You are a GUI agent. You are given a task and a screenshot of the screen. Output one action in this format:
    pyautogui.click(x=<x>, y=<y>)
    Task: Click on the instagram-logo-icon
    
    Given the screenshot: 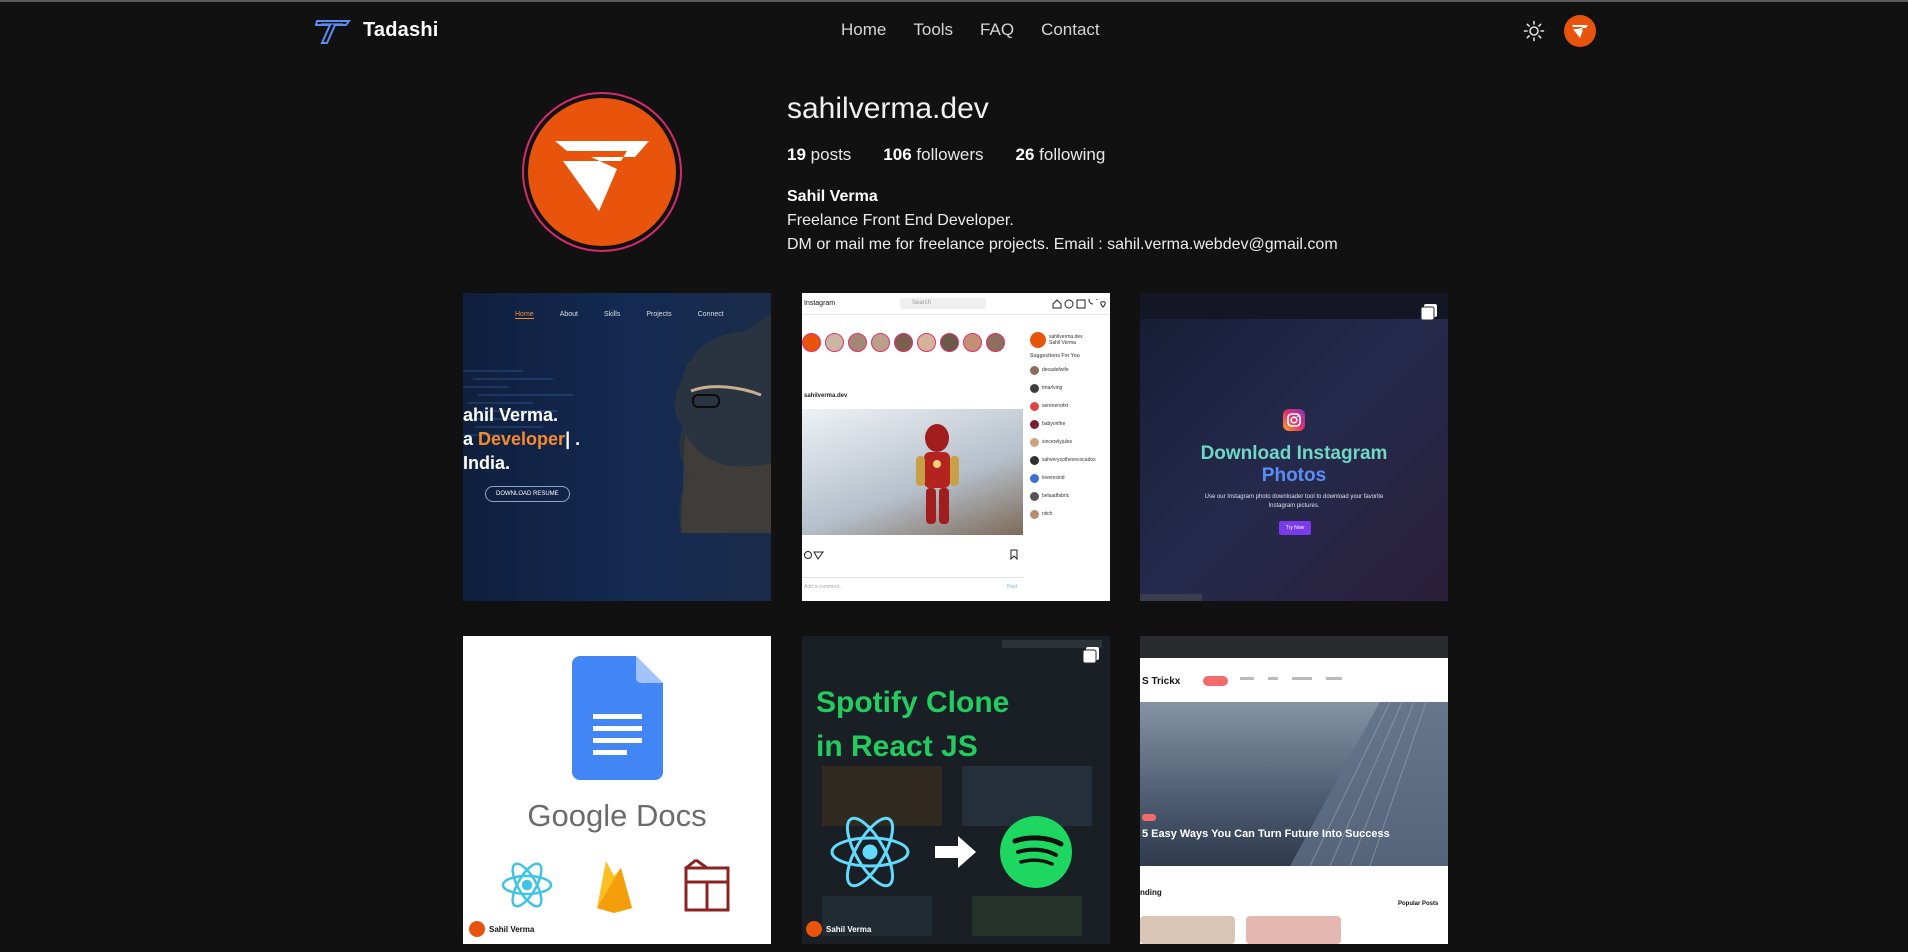 What is the action you would take?
    pyautogui.click(x=1294, y=420)
    